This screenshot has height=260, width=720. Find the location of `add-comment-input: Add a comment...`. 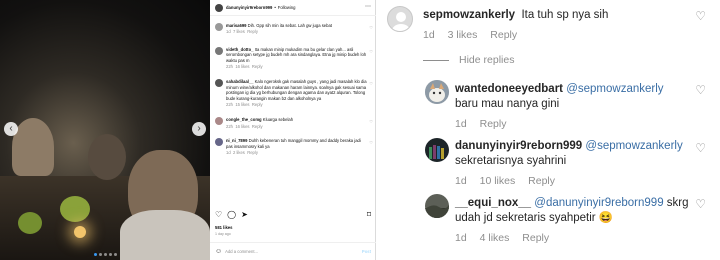

add-comment-input: Add a comment... is located at coordinates (241, 251).